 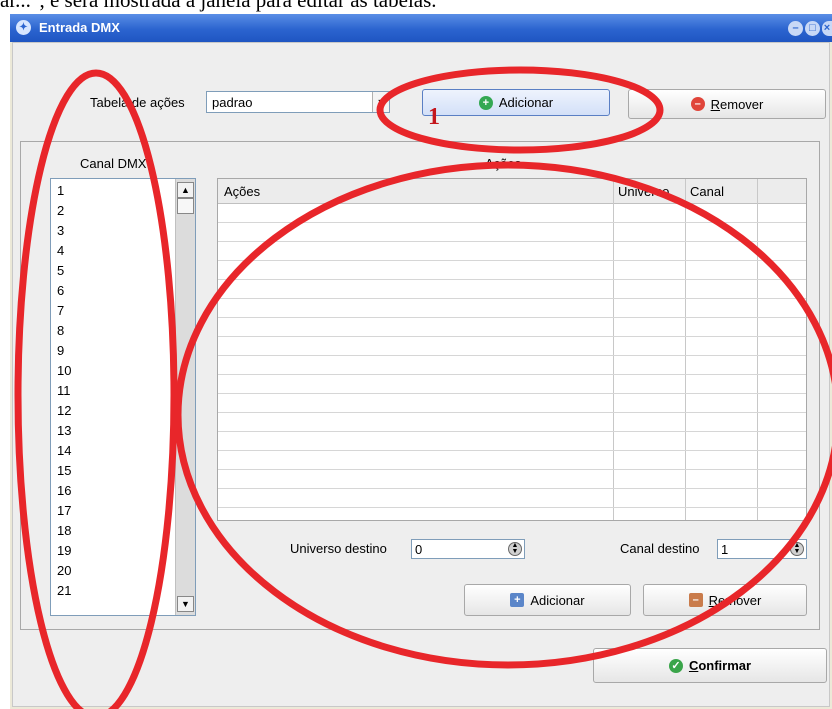 What do you see at coordinates (60, 190) in the screenshot?
I see `list-item: 1` at bounding box center [60, 190].